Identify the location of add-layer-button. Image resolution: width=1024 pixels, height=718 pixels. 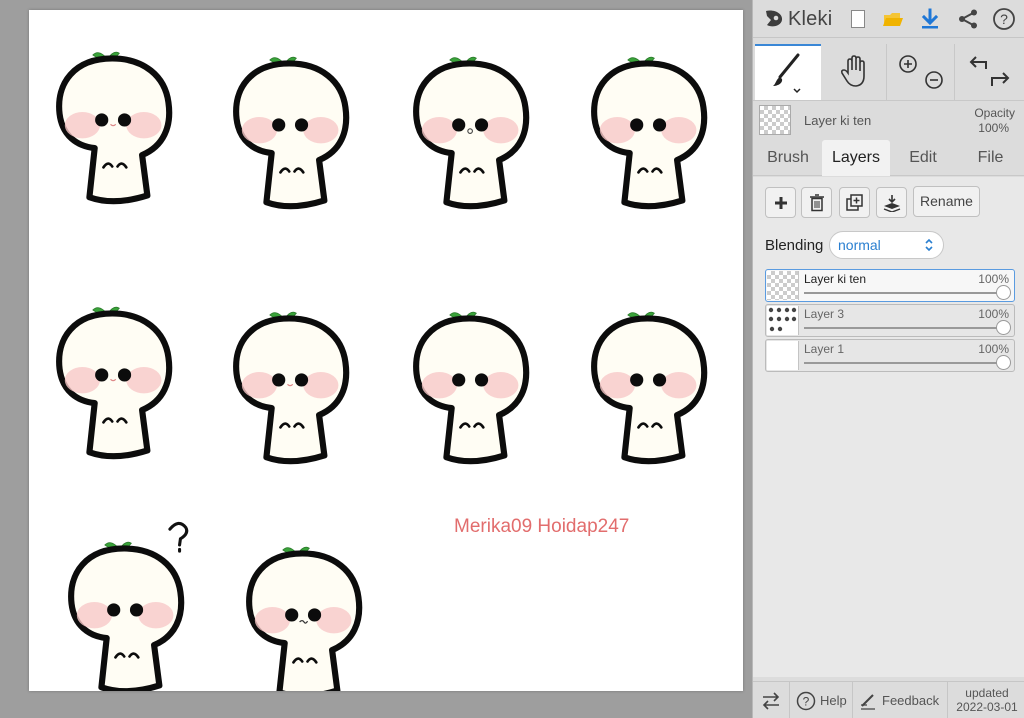
(780, 202).